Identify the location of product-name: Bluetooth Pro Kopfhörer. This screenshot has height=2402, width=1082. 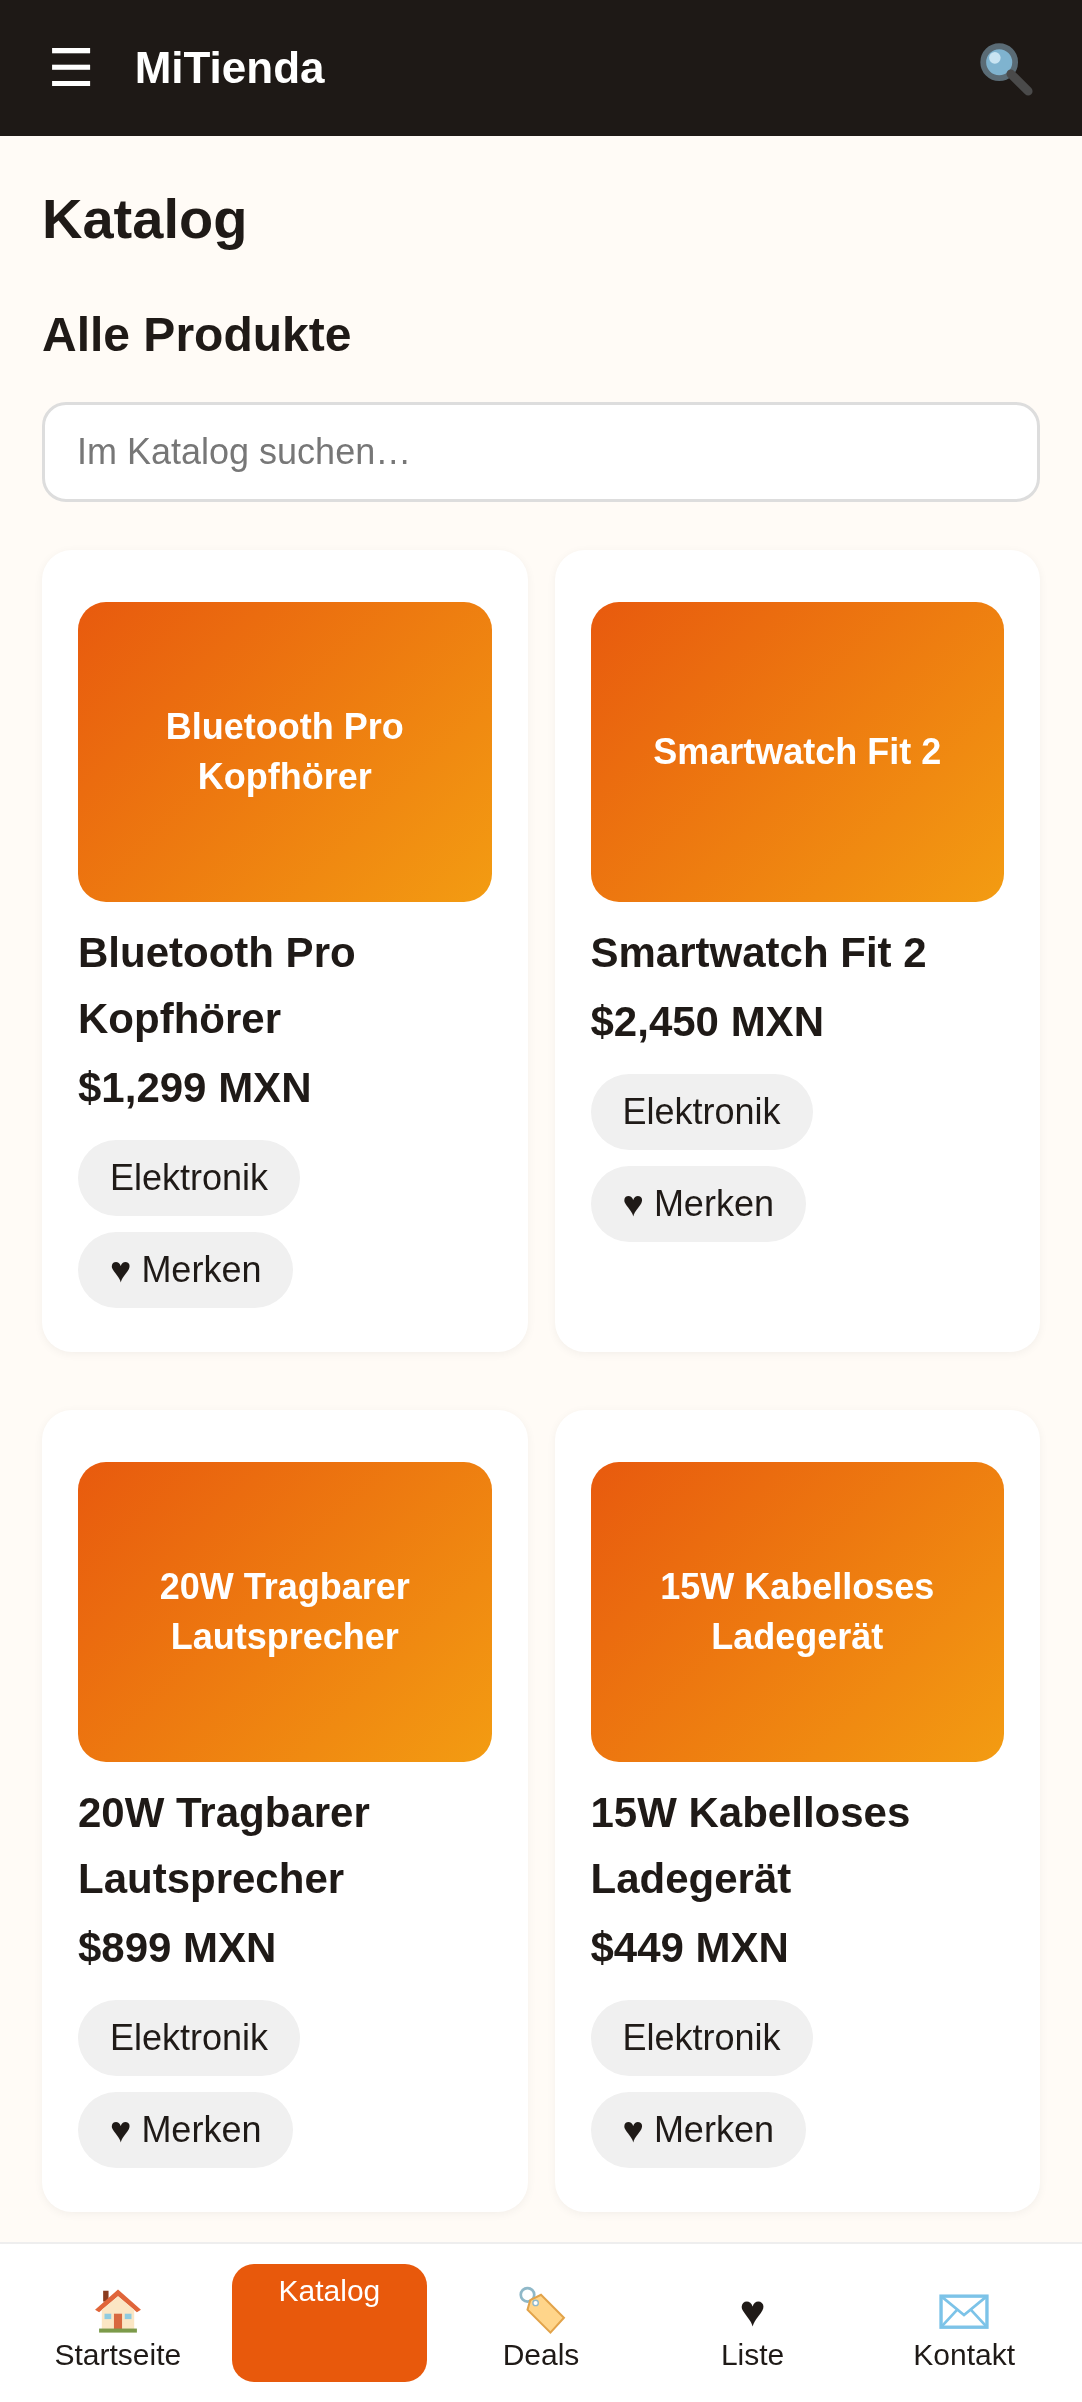
(217, 986).